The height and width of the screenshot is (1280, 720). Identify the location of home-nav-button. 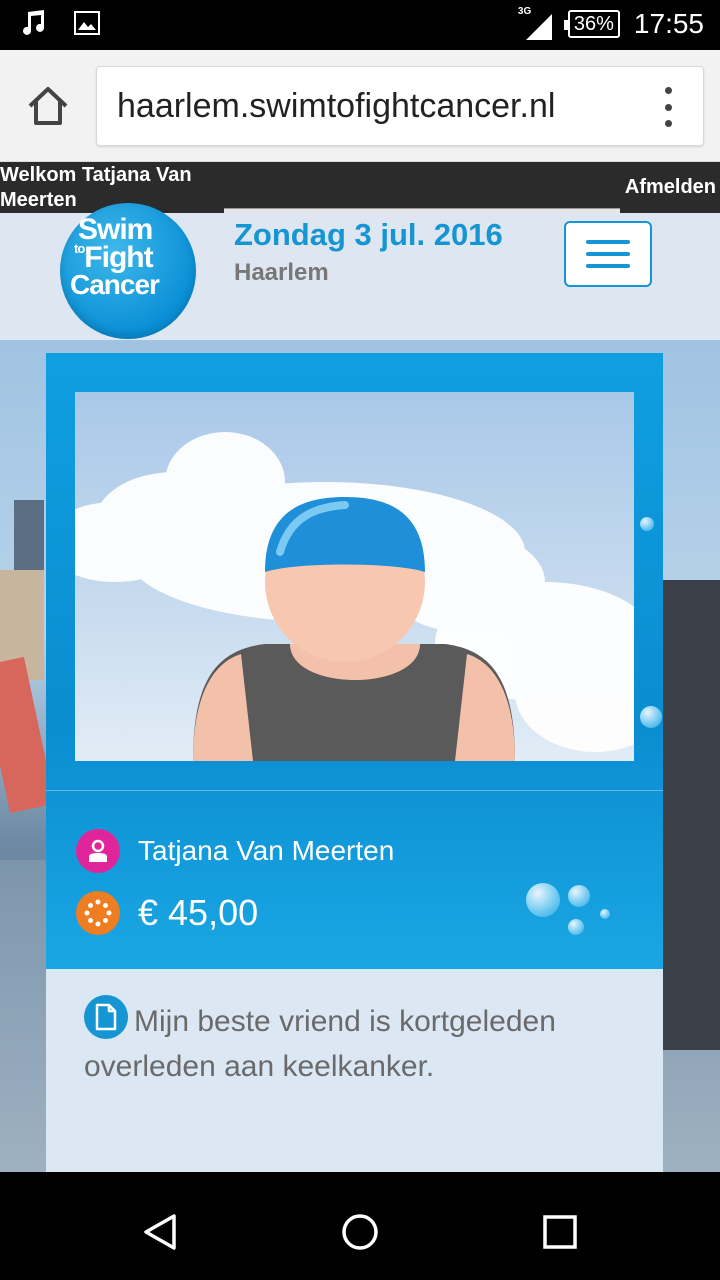
(360, 1234).